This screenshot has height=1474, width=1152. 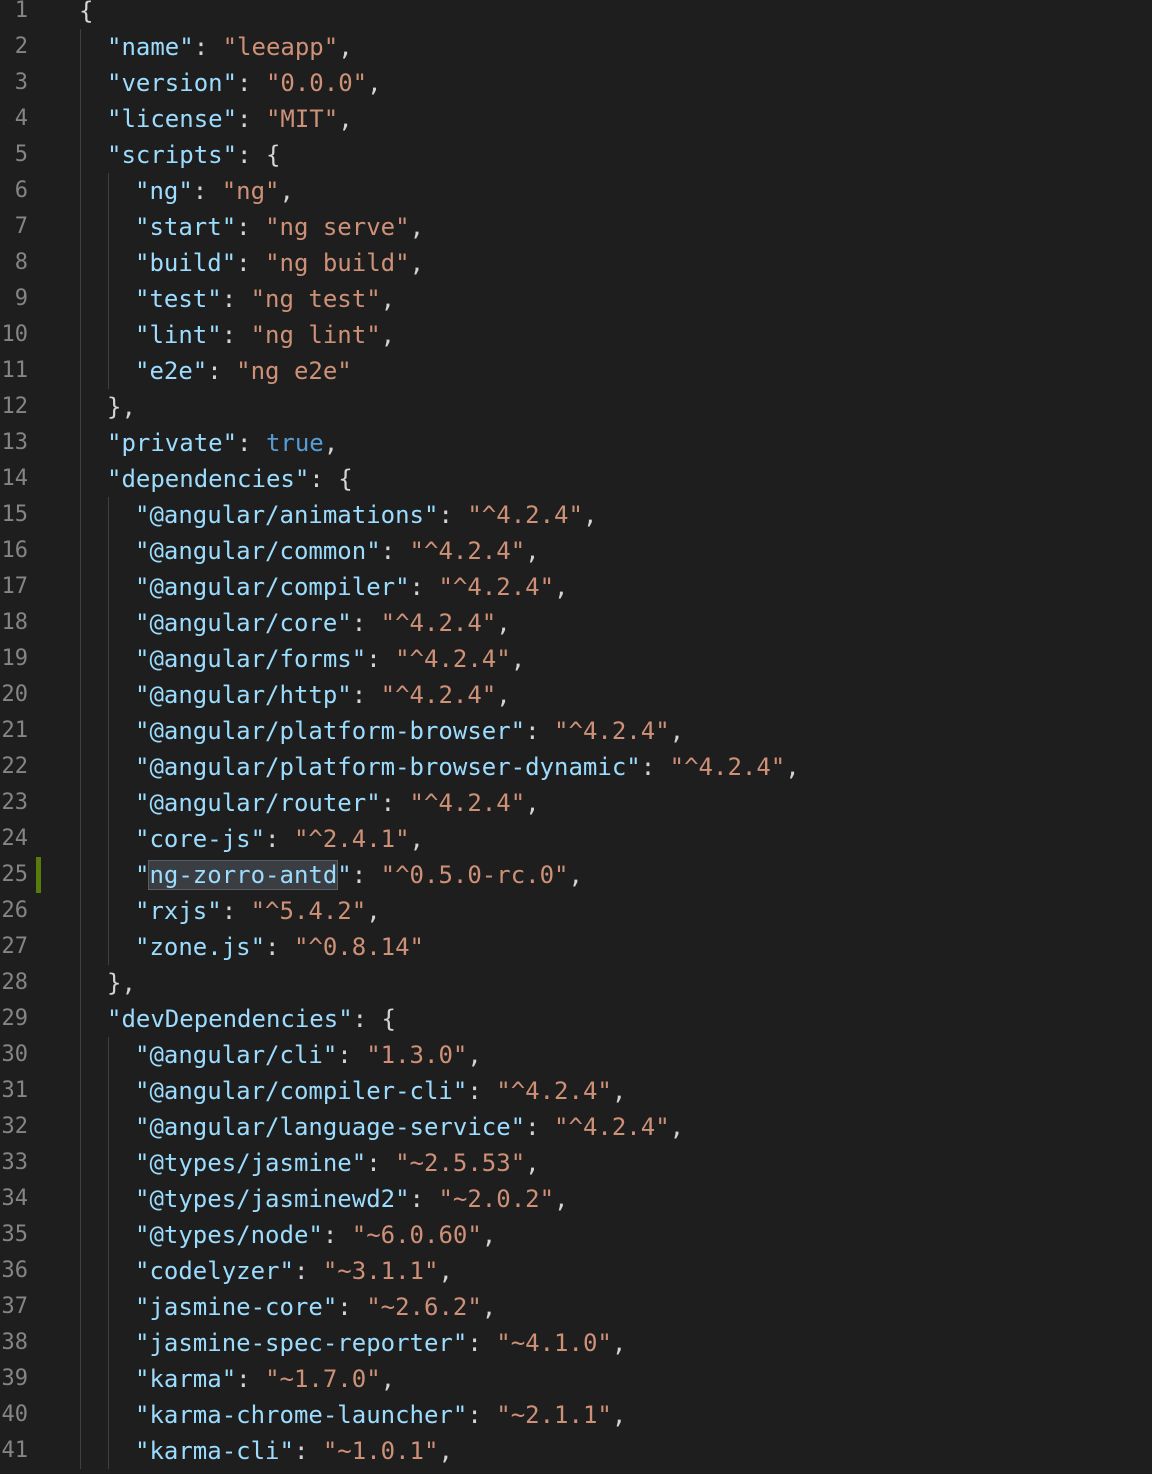 I want to click on line-number: 38, so click(x=15, y=1342).